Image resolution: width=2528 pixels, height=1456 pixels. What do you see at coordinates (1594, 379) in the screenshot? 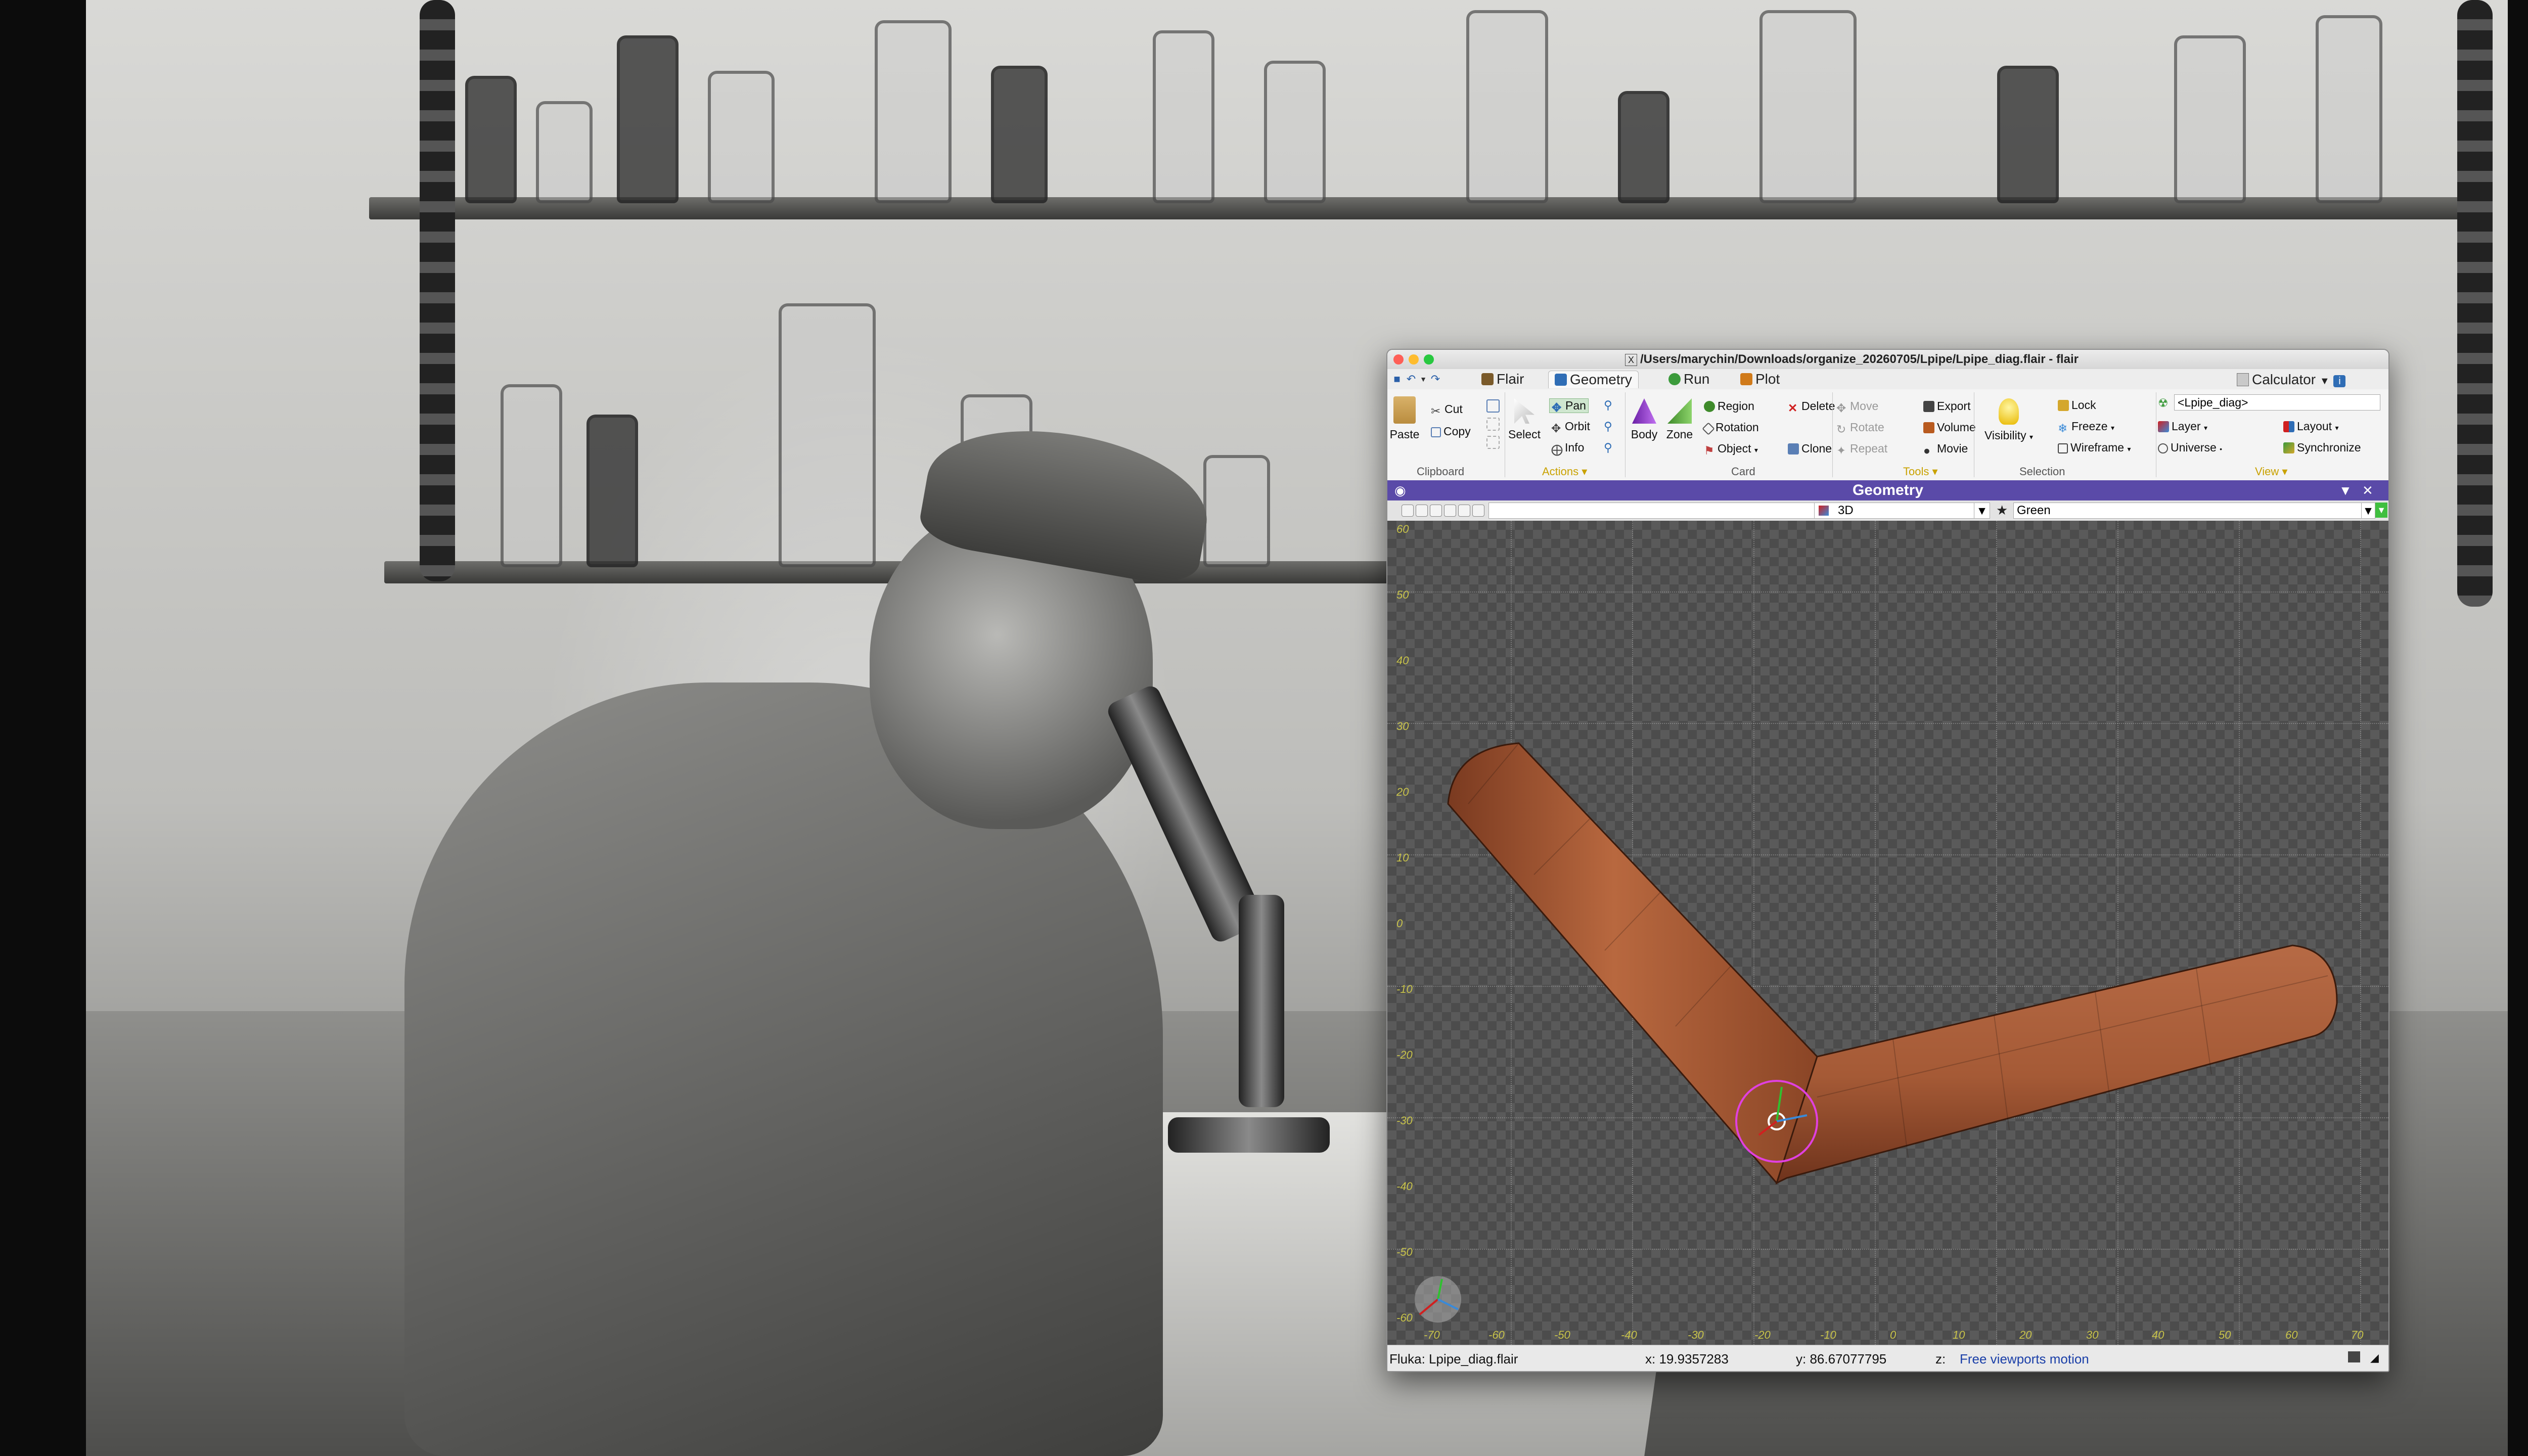
I see `tab-geometry: Geometry` at bounding box center [1594, 379].